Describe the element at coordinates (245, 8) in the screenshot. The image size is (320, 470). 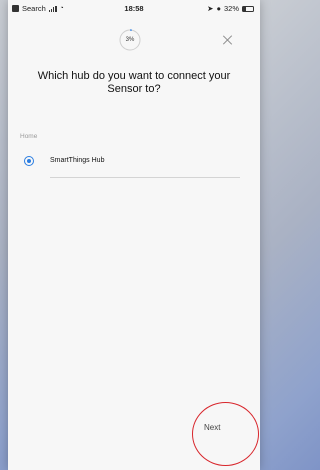
I see `battery-fill` at that location.